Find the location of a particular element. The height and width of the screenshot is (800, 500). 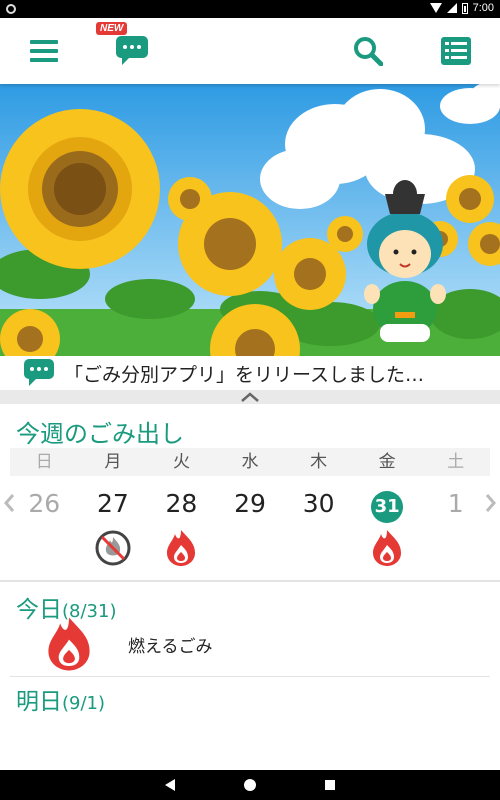

weekday-header: 日 月 火 水 木 金 土 is located at coordinates (250, 462).